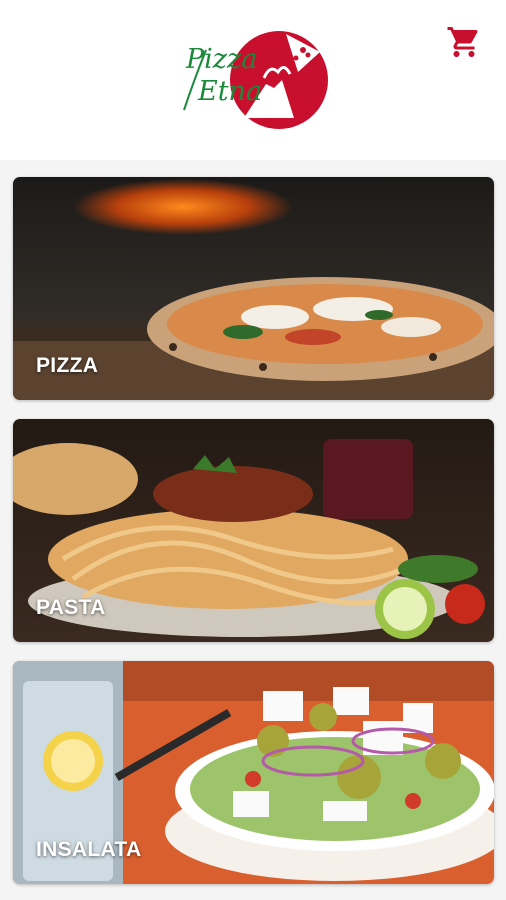 The image size is (506, 900). I want to click on category-label: INSALATA, so click(89, 849).